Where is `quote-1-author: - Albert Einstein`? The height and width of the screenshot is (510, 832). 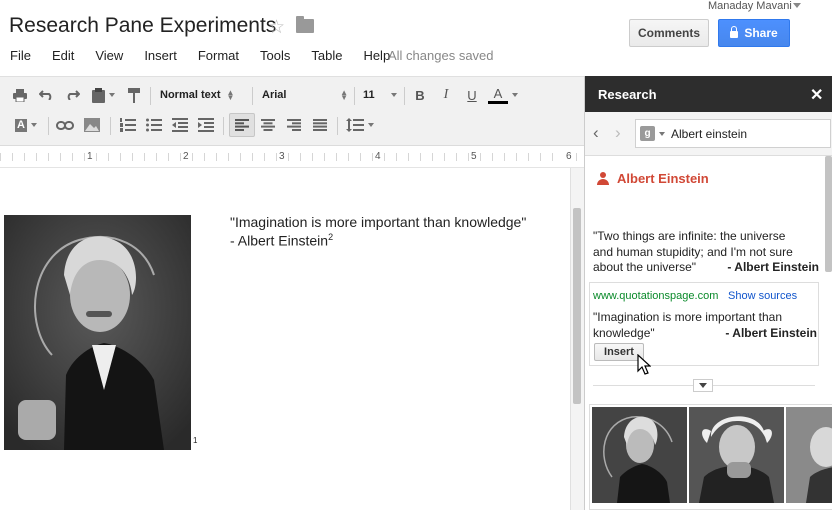 quote-1-author: - Albert Einstein is located at coordinates (773, 267).